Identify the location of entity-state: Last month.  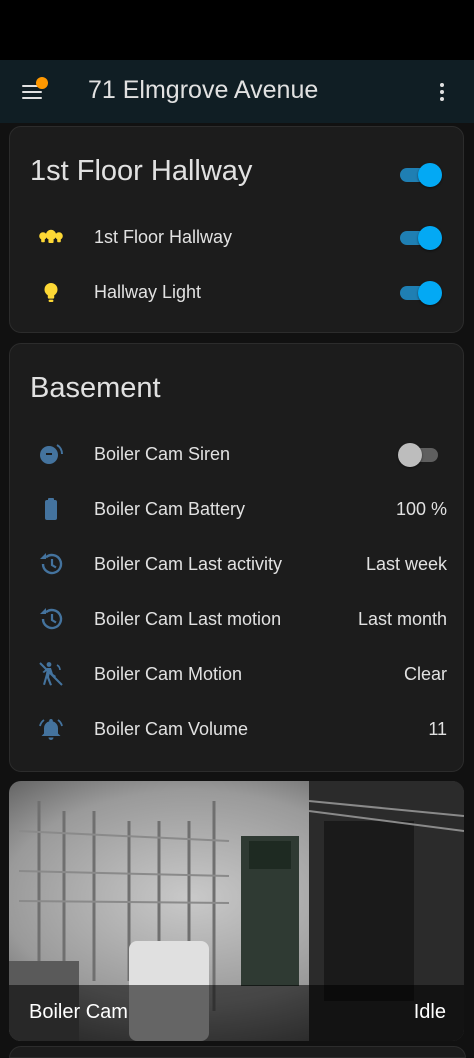
(402, 619).